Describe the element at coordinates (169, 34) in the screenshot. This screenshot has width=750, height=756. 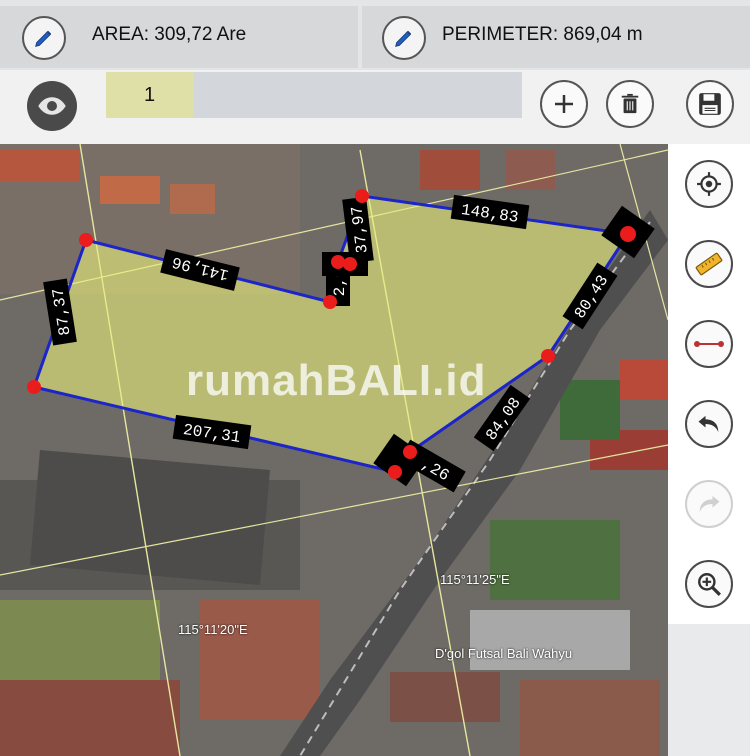
I see `area-readout: AREA: 309,72 Are` at that location.